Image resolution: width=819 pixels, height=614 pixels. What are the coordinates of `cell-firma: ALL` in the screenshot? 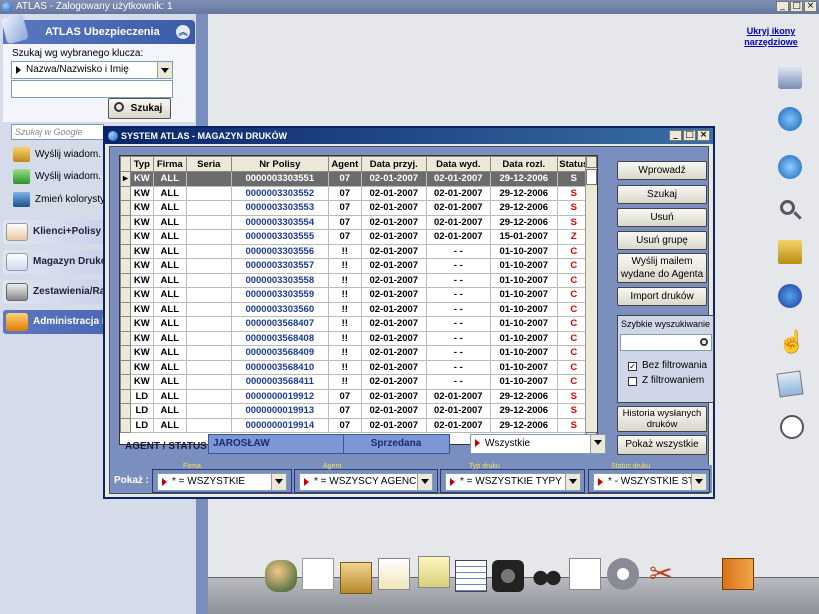 It's located at (169, 396).